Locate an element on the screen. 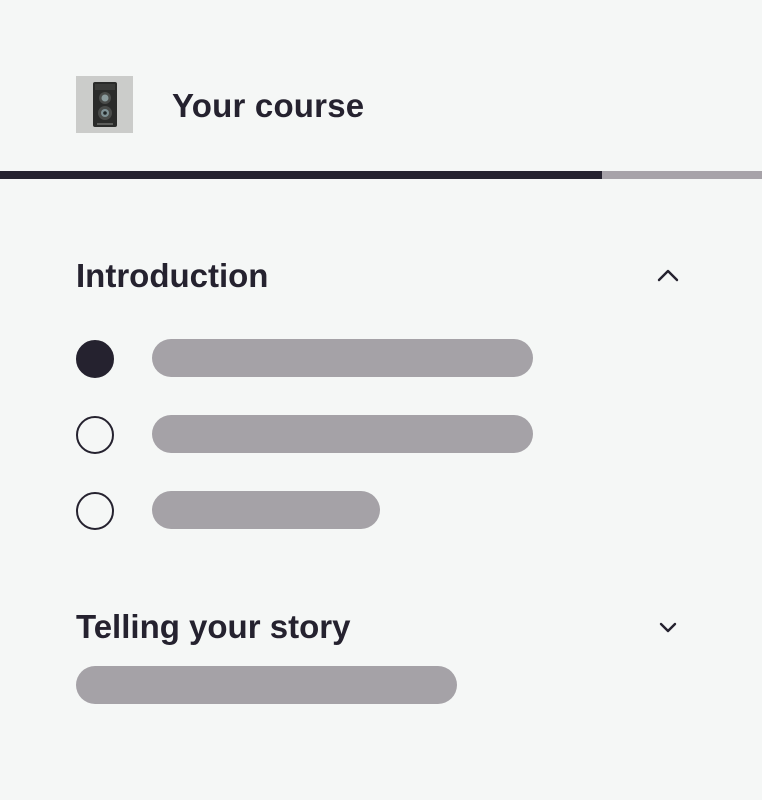 The width and height of the screenshot is (762, 800). section-title: Introduction is located at coordinates (172, 275).